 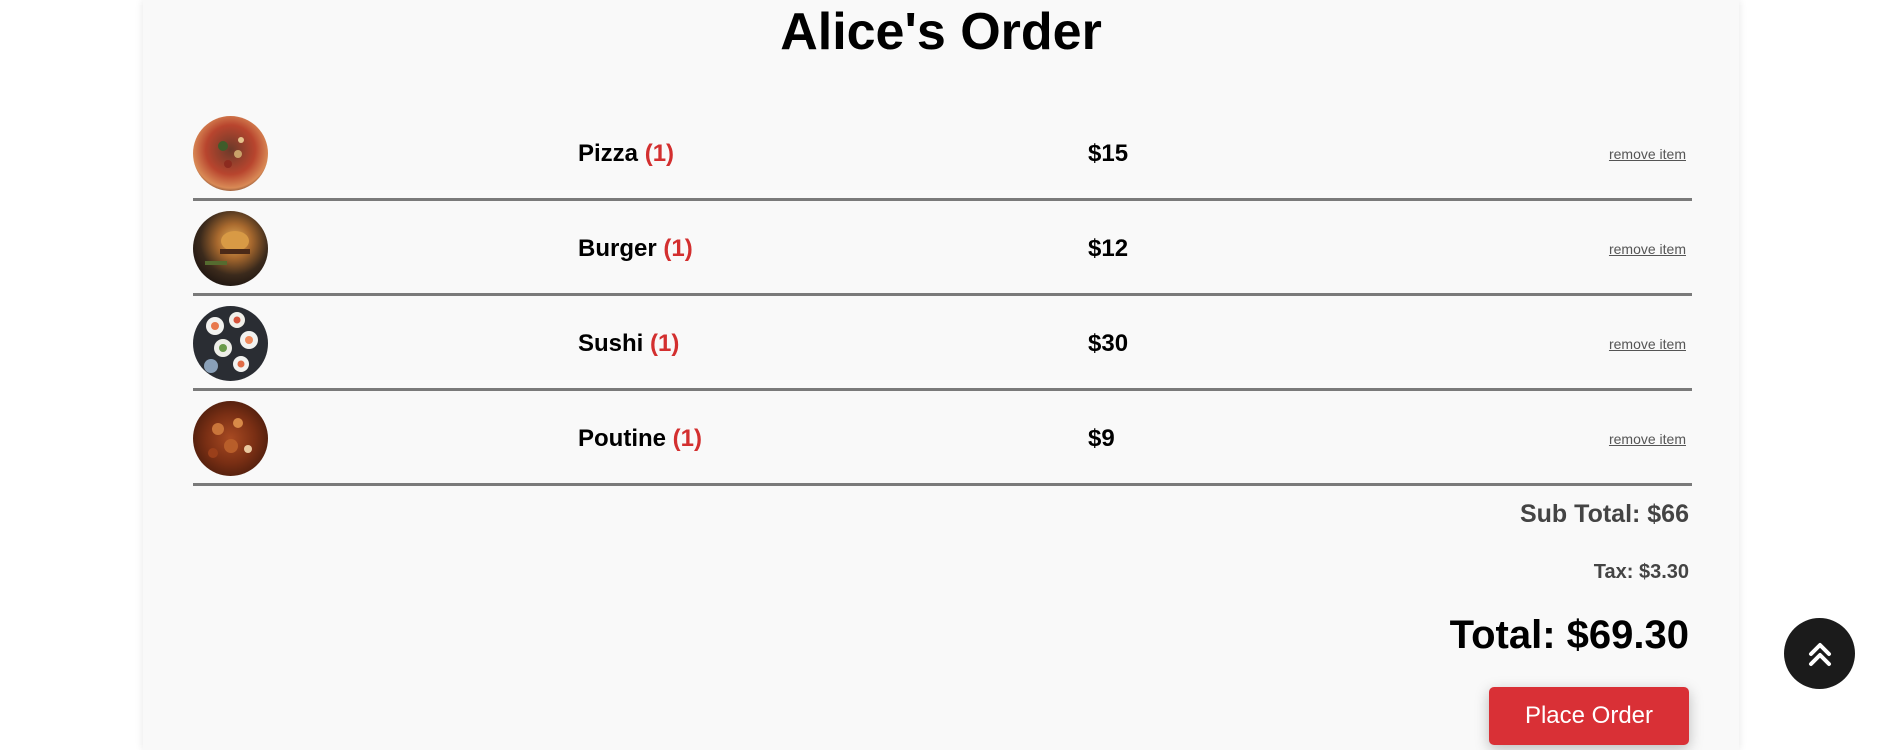 What do you see at coordinates (942, 248) in the screenshot?
I see `list-item: Burger (1) $12 remove item` at bounding box center [942, 248].